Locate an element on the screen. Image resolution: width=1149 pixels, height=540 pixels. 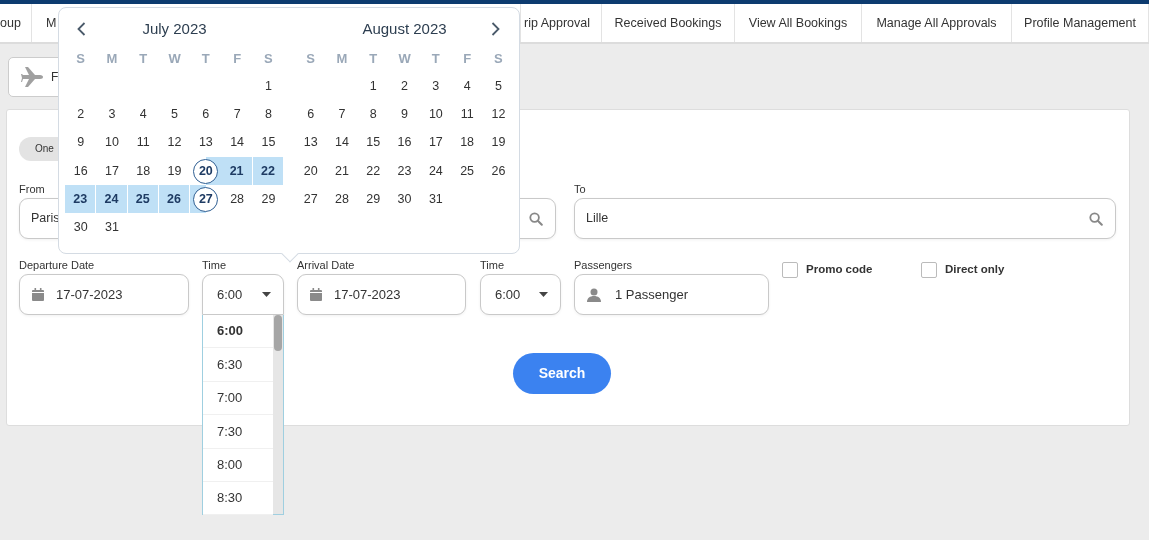
scrollbar is located at coordinates (278, 414).